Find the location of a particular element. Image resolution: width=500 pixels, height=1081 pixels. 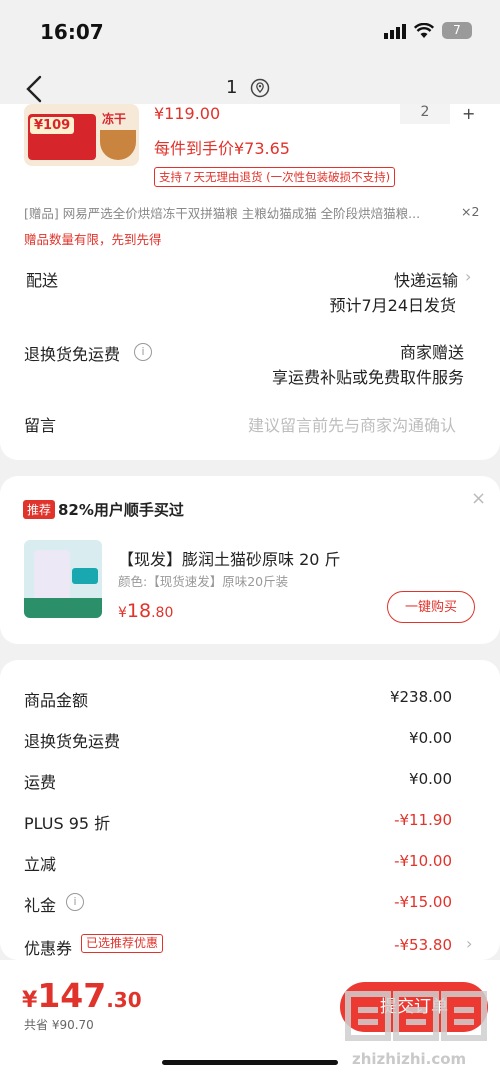

total-decimal: .30 is located at coordinates (124, 1000).